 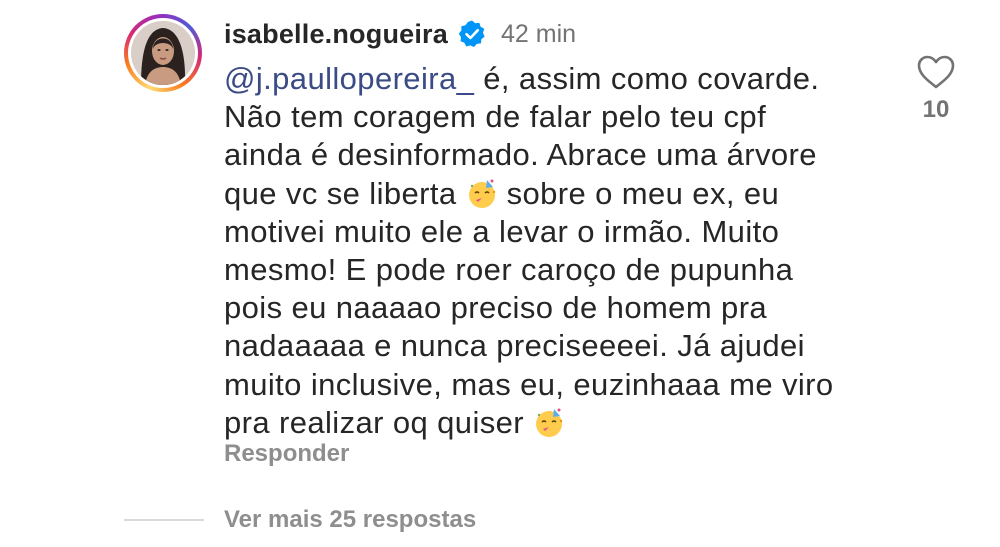 I want to click on comment-line: pra realizar oq quiser, so click(x=544, y=423).